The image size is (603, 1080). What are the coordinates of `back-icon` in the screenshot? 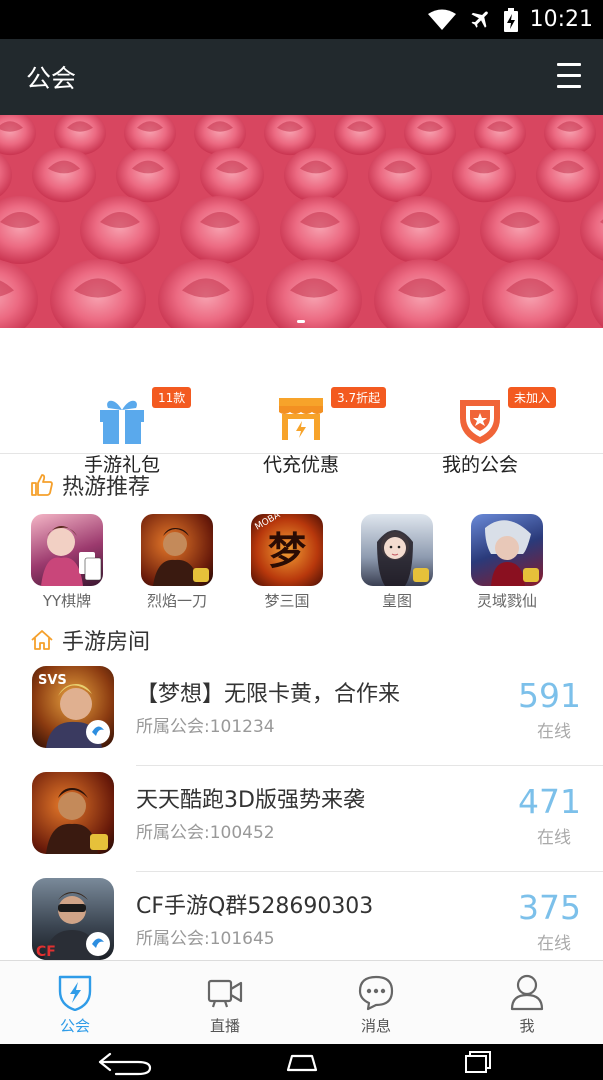 It's located at (126, 1065).